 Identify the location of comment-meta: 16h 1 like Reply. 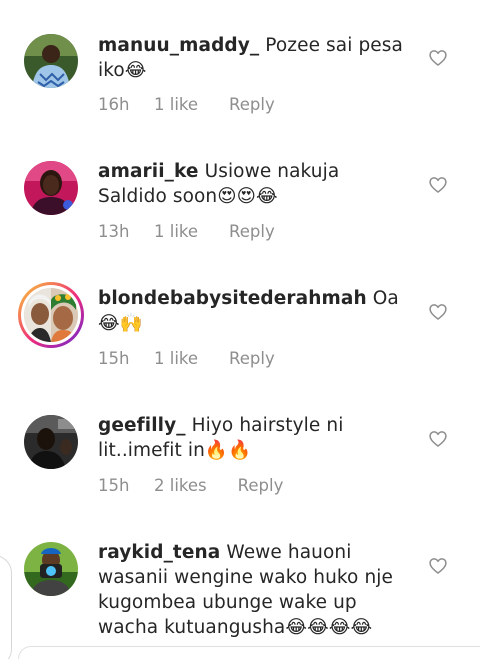
(186, 104).